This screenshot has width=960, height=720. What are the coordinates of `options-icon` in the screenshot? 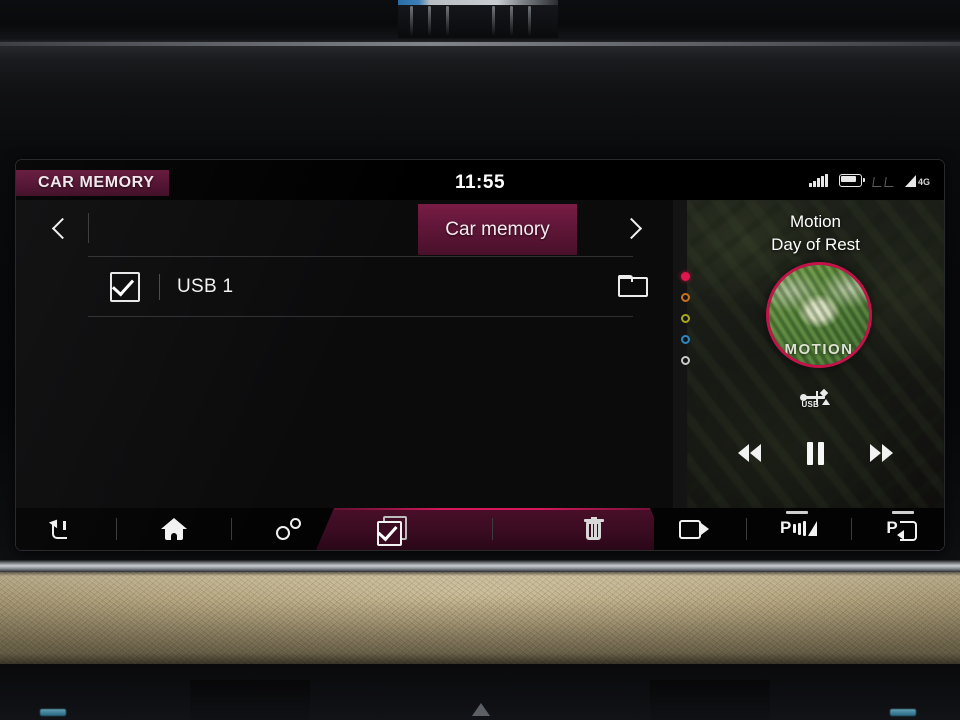 It's located at (289, 529).